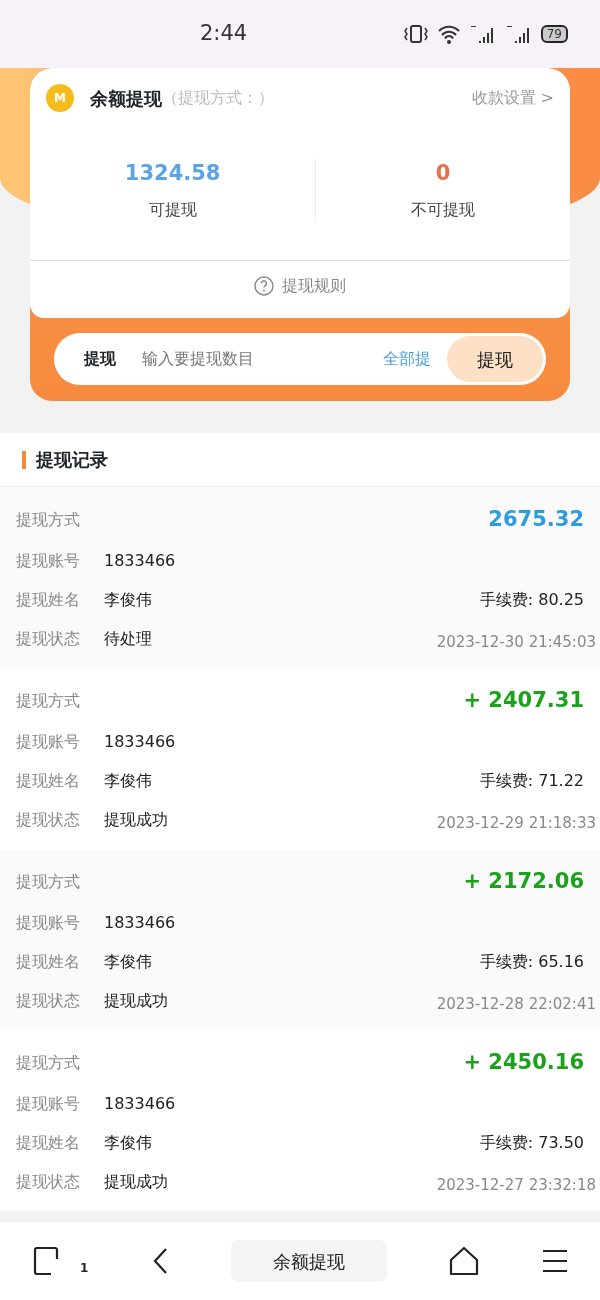 The image size is (600, 1300). What do you see at coordinates (516, 1005) in the screenshot?
I see `record-time: 2023-12-28 22:02:41` at bounding box center [516, 1005].